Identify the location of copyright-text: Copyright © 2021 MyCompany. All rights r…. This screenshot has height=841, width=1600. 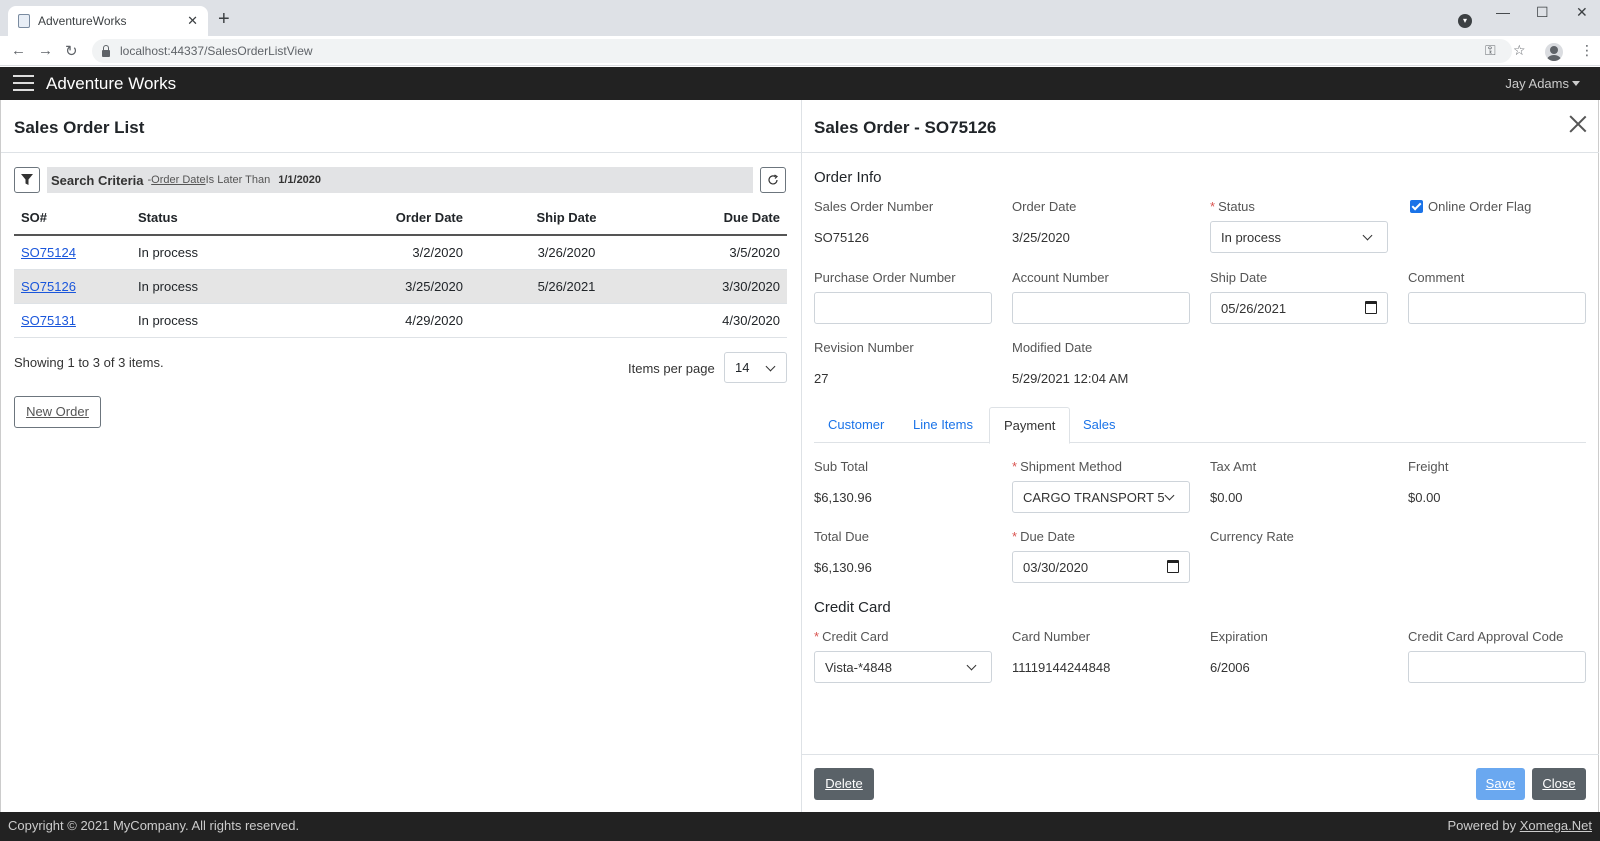
(154, 825).